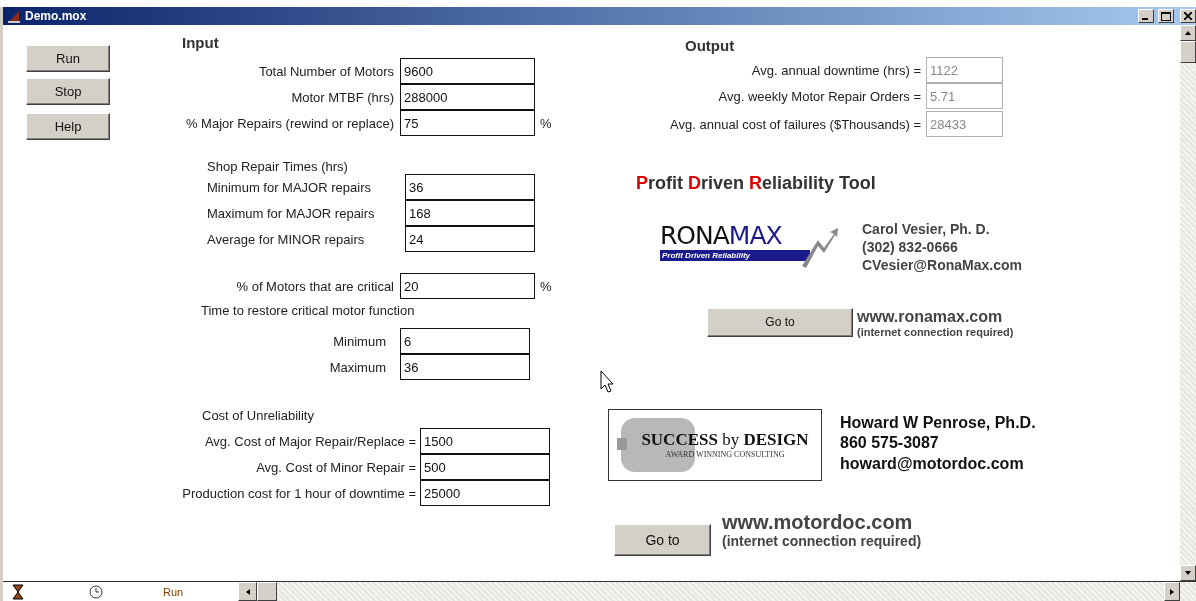 The width and height of the screenshot is (1196, 601). I want to click on input-field: 500, so click(485, 467).